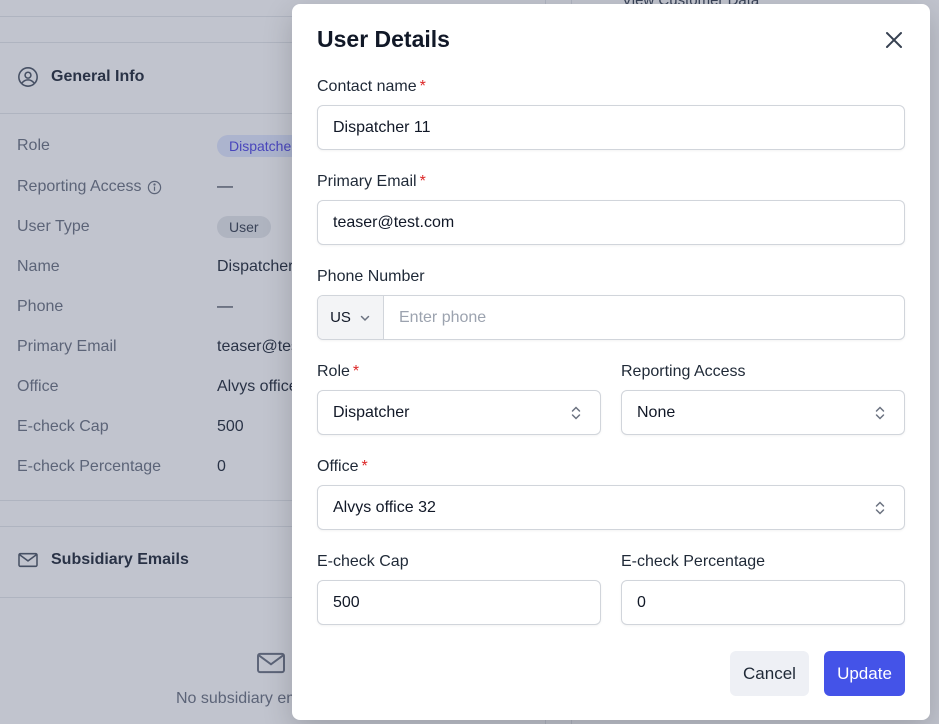 This screenshot has width=939, height=724. I want to click on echeck-percentage-label: E-check Percentage, so click(693, 562).